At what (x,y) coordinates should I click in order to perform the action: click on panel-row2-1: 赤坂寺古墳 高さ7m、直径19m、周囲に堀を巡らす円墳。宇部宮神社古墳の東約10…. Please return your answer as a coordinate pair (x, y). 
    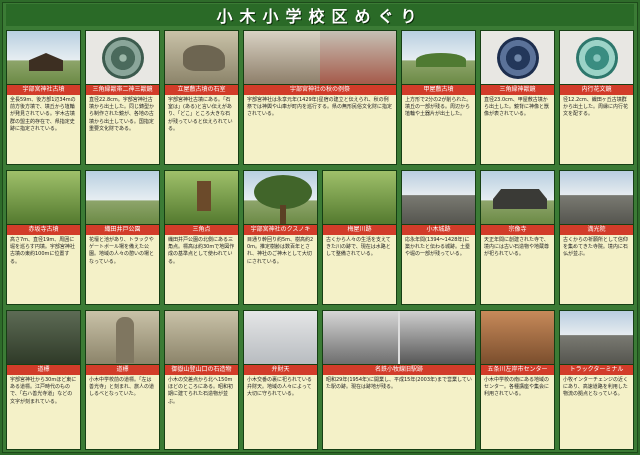
    Looking at the image, I should click on (43, 237).